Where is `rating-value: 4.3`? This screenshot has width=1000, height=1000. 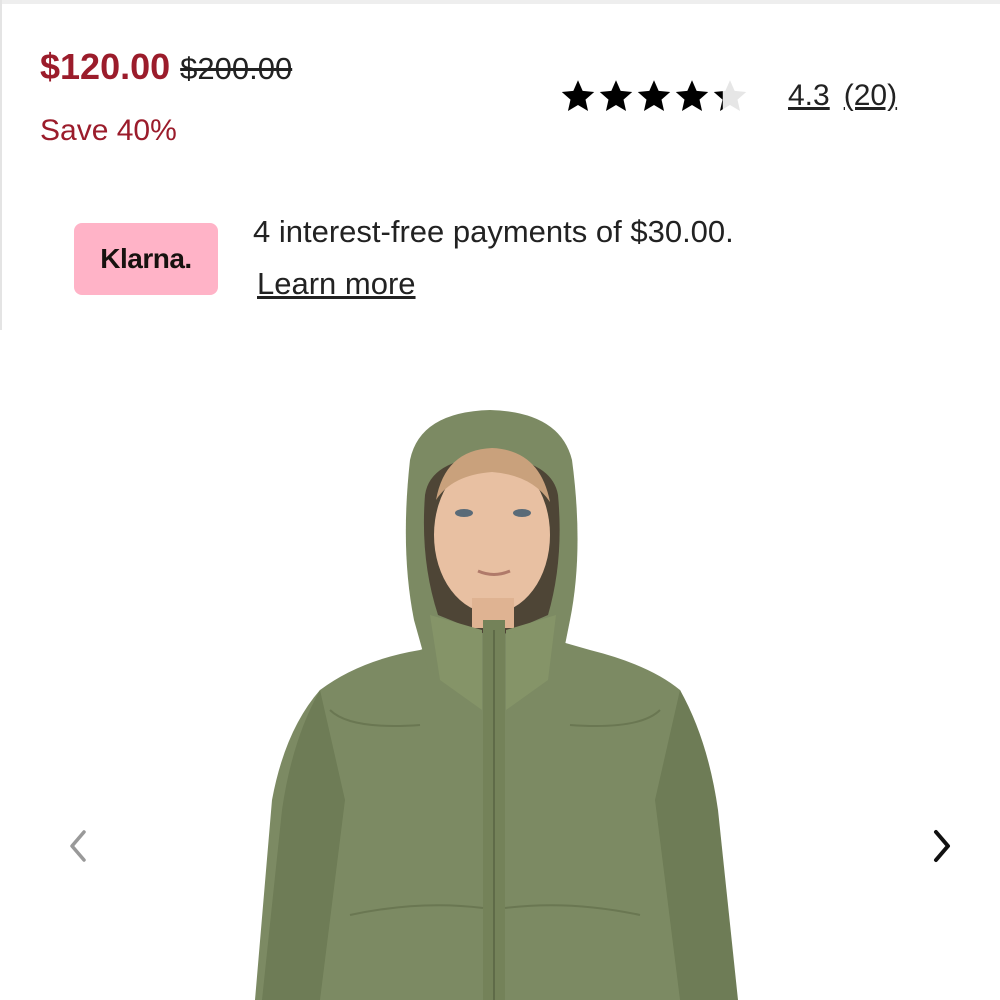
rating-value: 4.3 is located at coordinates (809, 96).